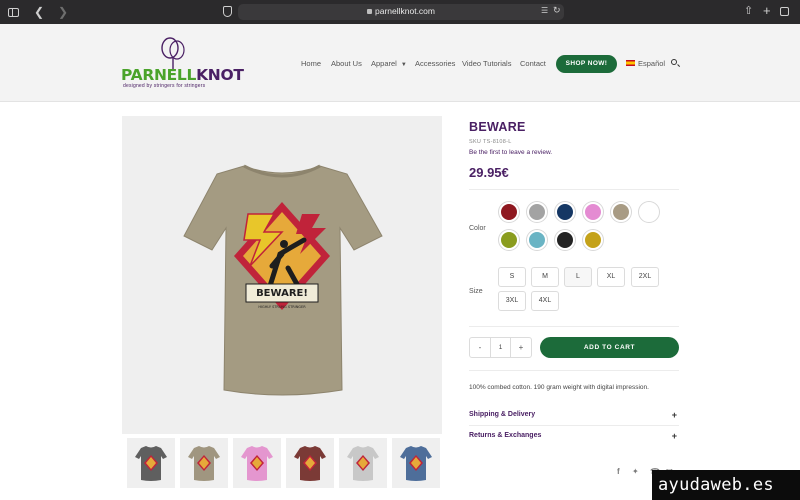 The width and height of the screenshot is (800, 500). Describe the element at coordinates (486, 63) in the screenshot. I see `nav-video-tutorials: Video Tutorials` at that location.